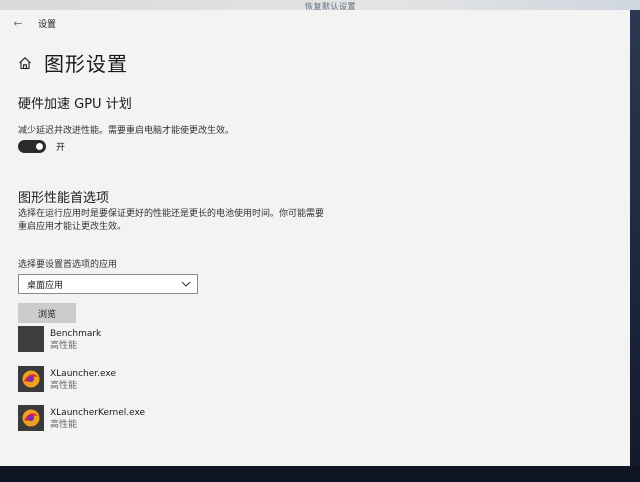 Image resolution: width=640 pixels, height=482 pixels. What do you see at coordinates (108, 284) in the screenshot?
I see `app-type-dropdown: 桌面应用` at bounding box center [108, 284].